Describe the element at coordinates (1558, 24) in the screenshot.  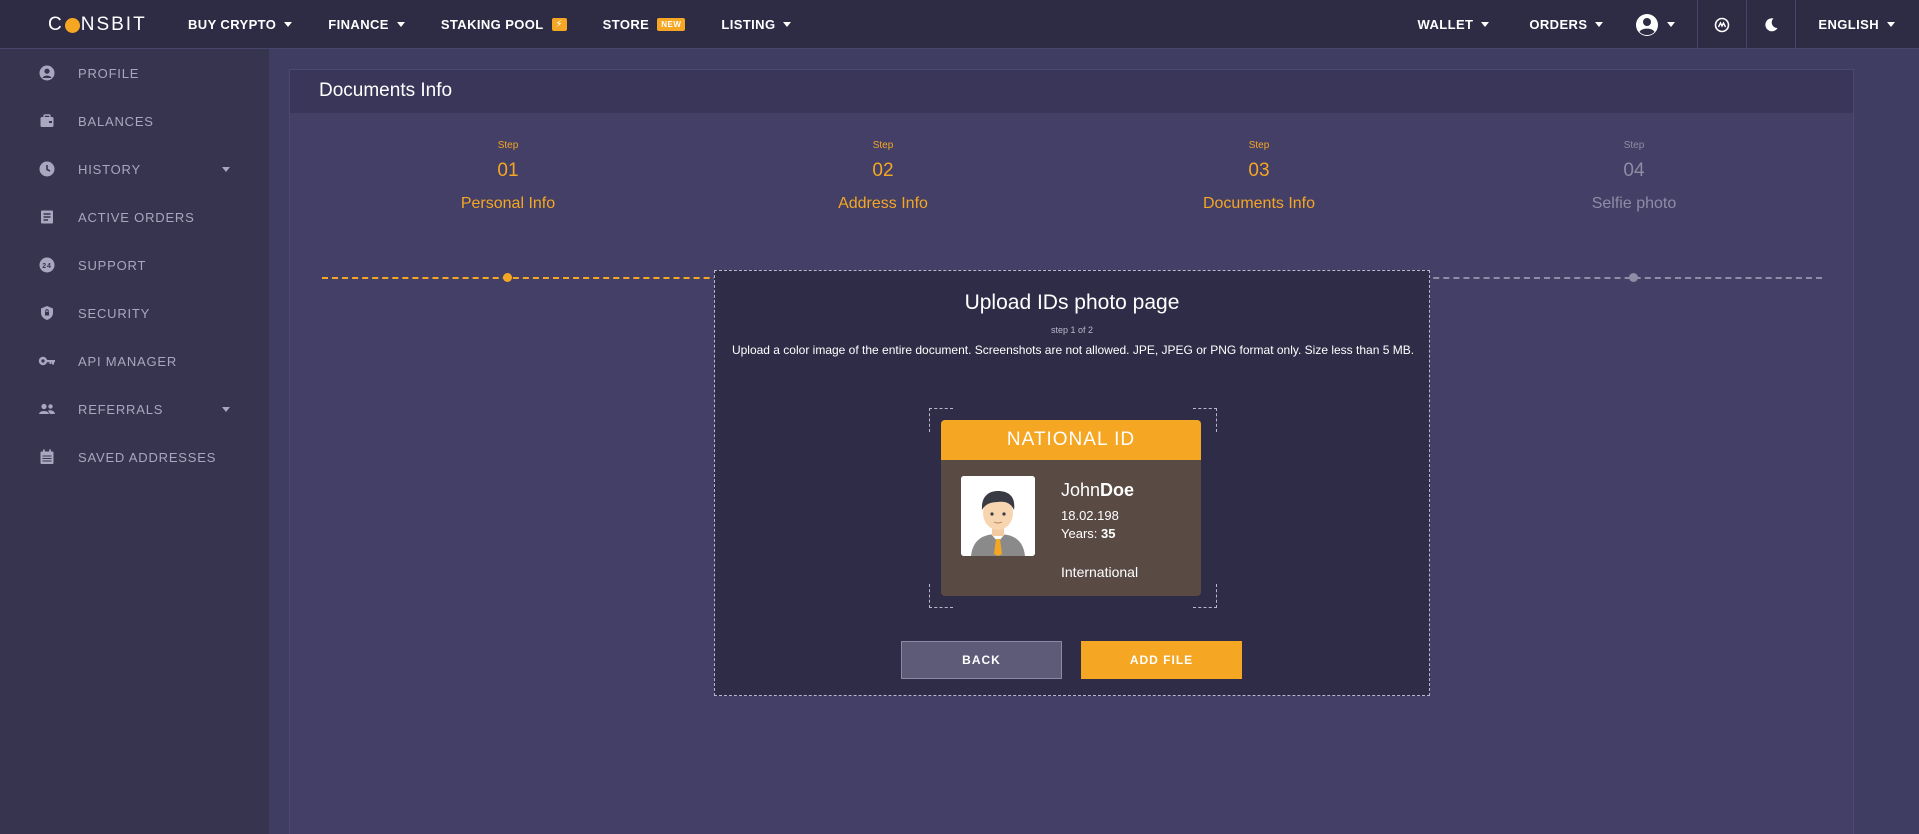
I see `nav-orders-label: ORDERS` at that location.